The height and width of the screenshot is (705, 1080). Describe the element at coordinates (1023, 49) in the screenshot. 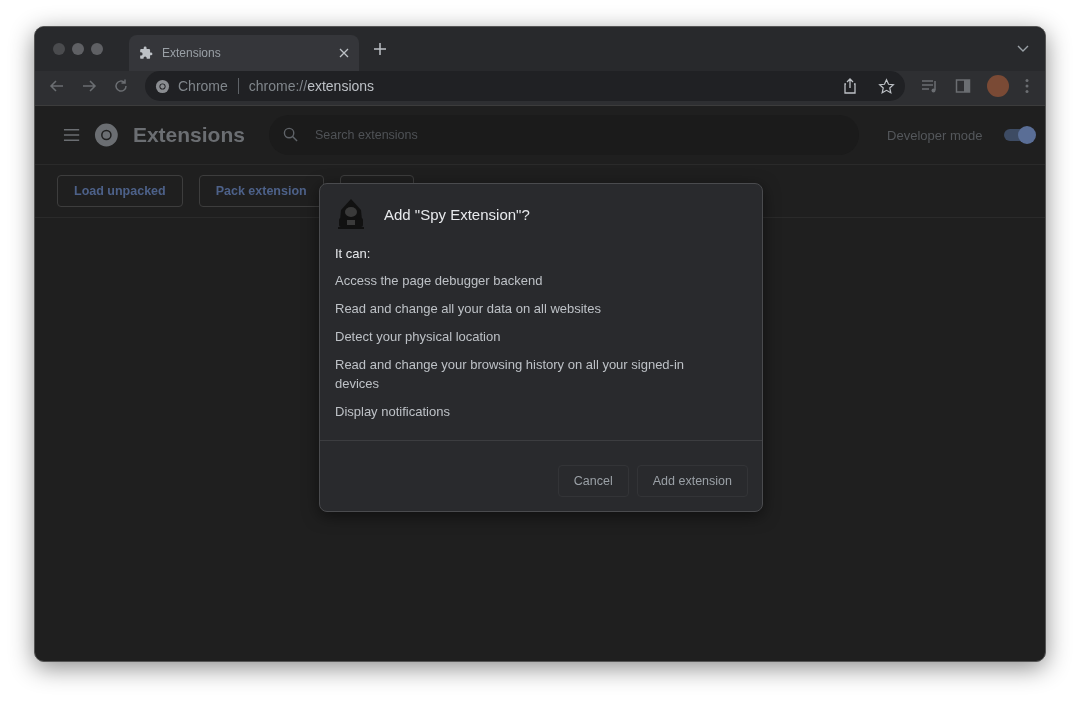

I see `chevron-down-icon` at that location.